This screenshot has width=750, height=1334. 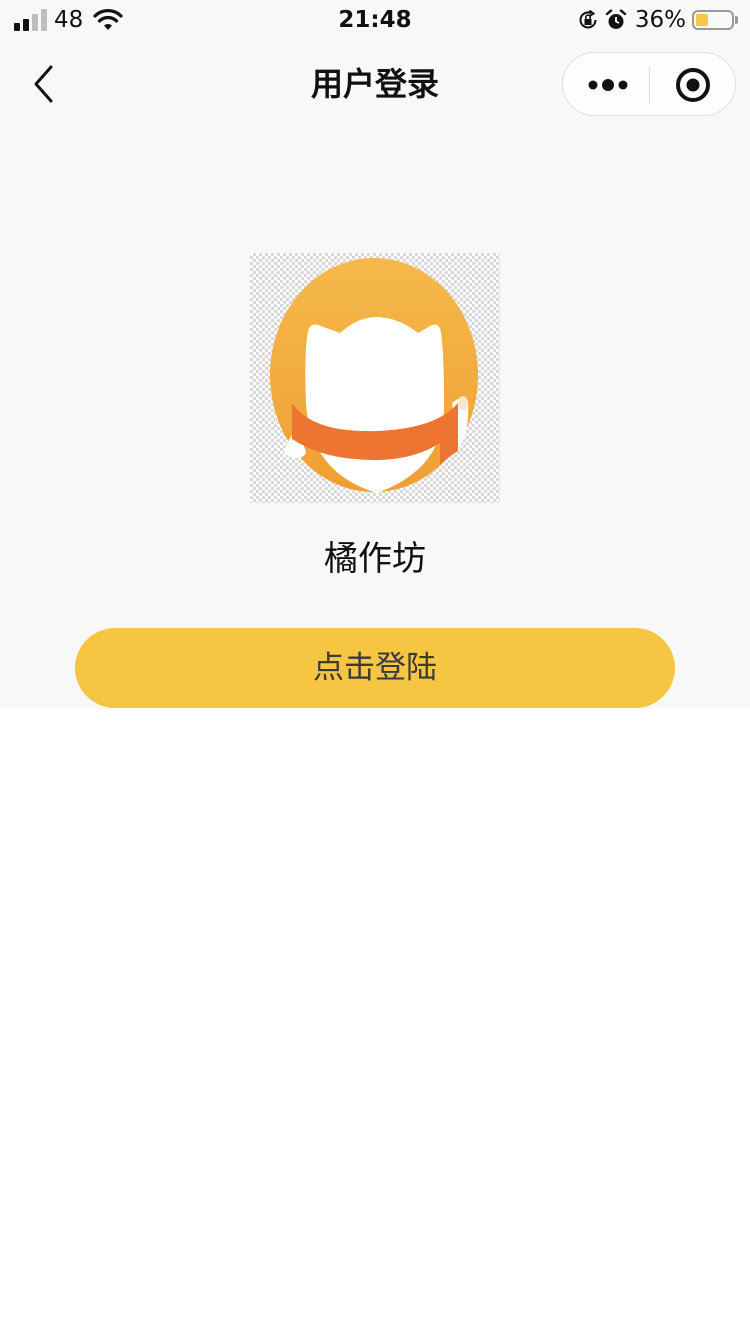 I want to click on status-right: 36%, so click(x=657, y=20).